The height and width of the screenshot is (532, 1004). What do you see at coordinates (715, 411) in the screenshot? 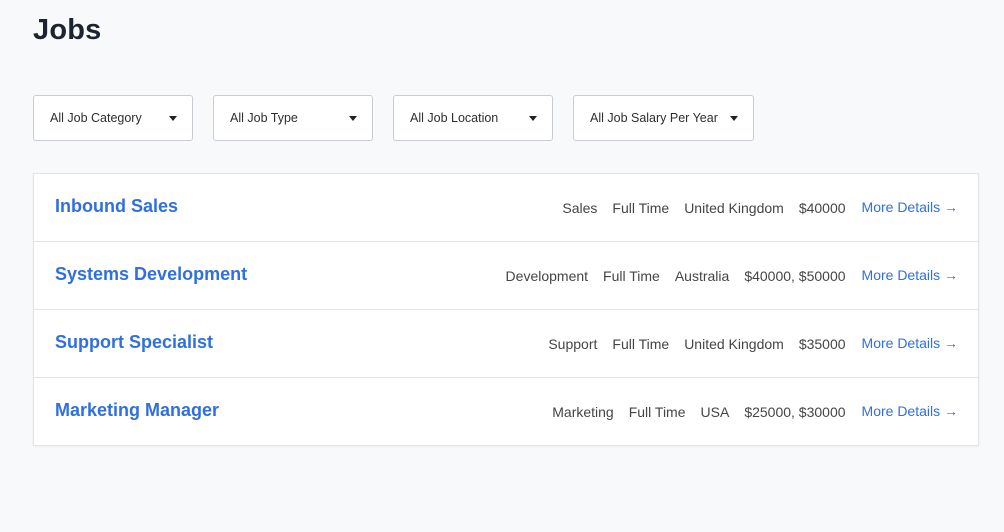
I see `job-location: USA` at bounding box center [715, 411].